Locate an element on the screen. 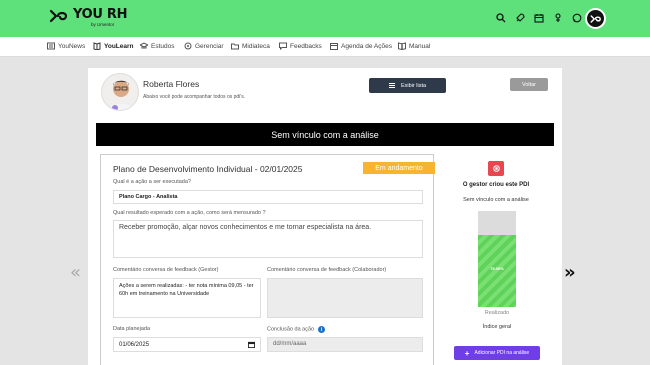 Image resolution: width=650 pixels, height=365 pixels. nav-label: Feedbacks is located at coordinates (306, 46).